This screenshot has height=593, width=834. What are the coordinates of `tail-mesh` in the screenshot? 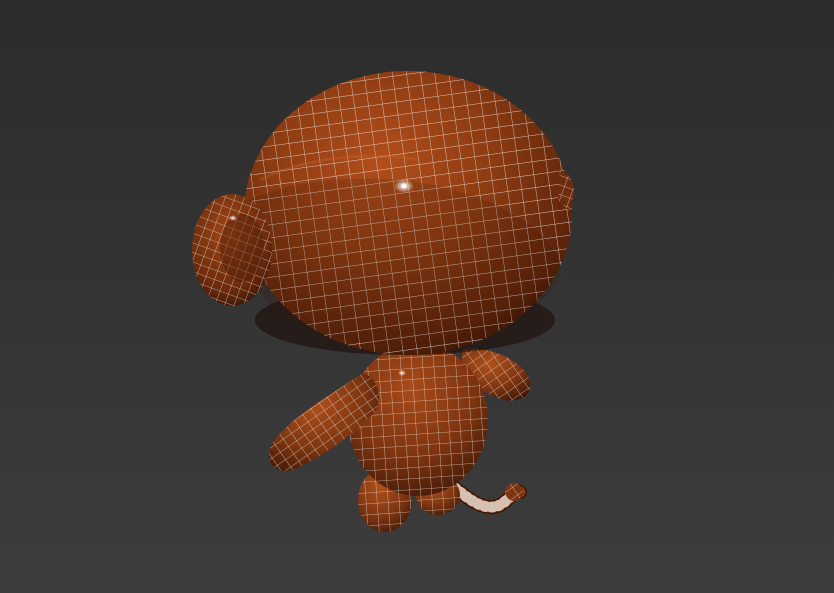 It's located at (487, 497).